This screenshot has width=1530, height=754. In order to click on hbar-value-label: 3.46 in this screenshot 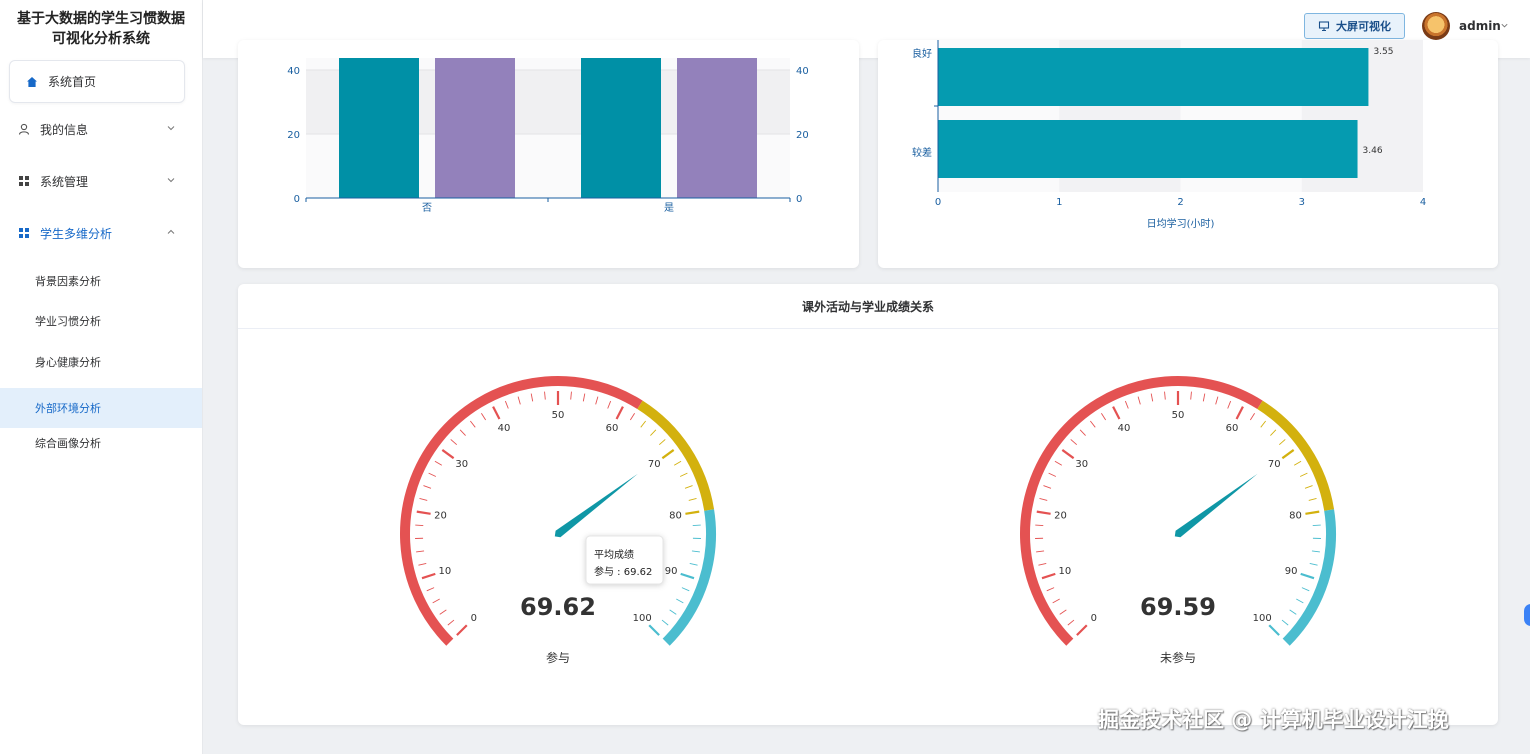, I will do `click(1373, 151)`.